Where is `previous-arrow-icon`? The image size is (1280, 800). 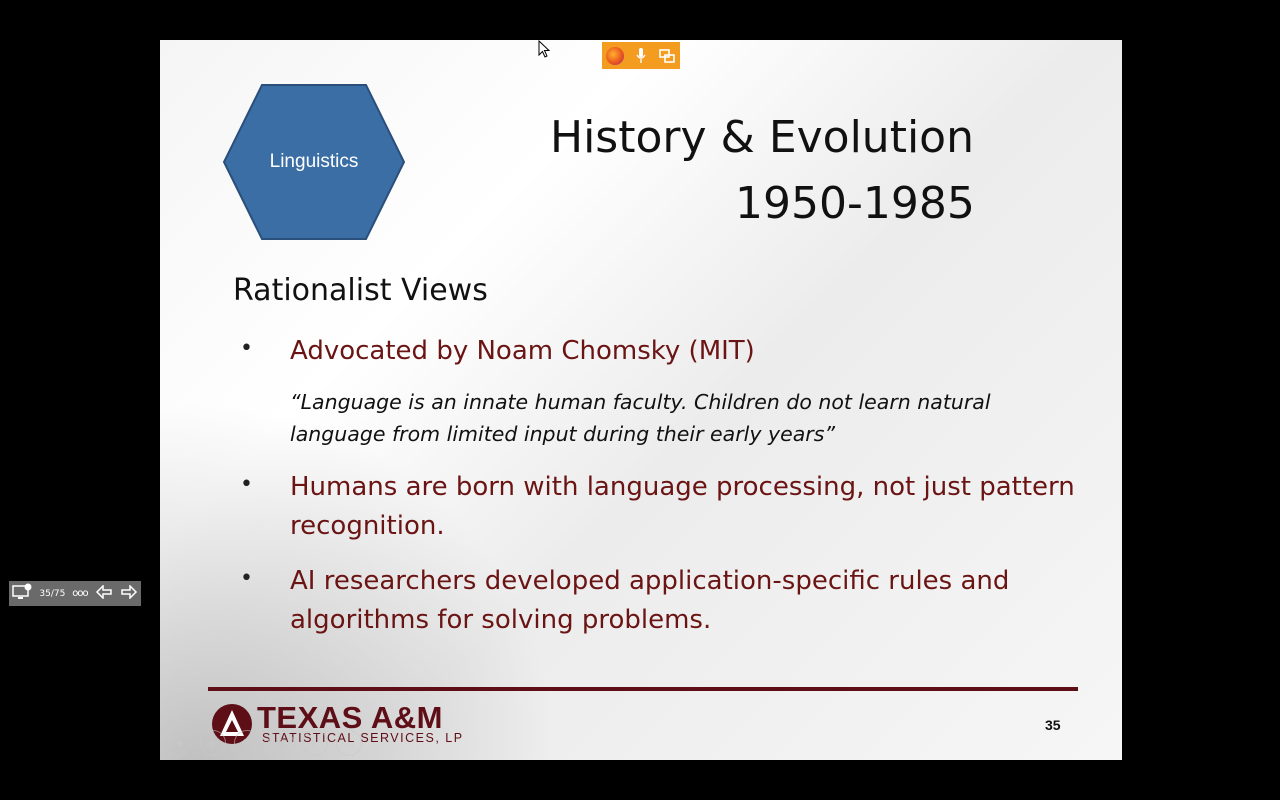
previous-arrow-icon is located at coordinates (104, 593).